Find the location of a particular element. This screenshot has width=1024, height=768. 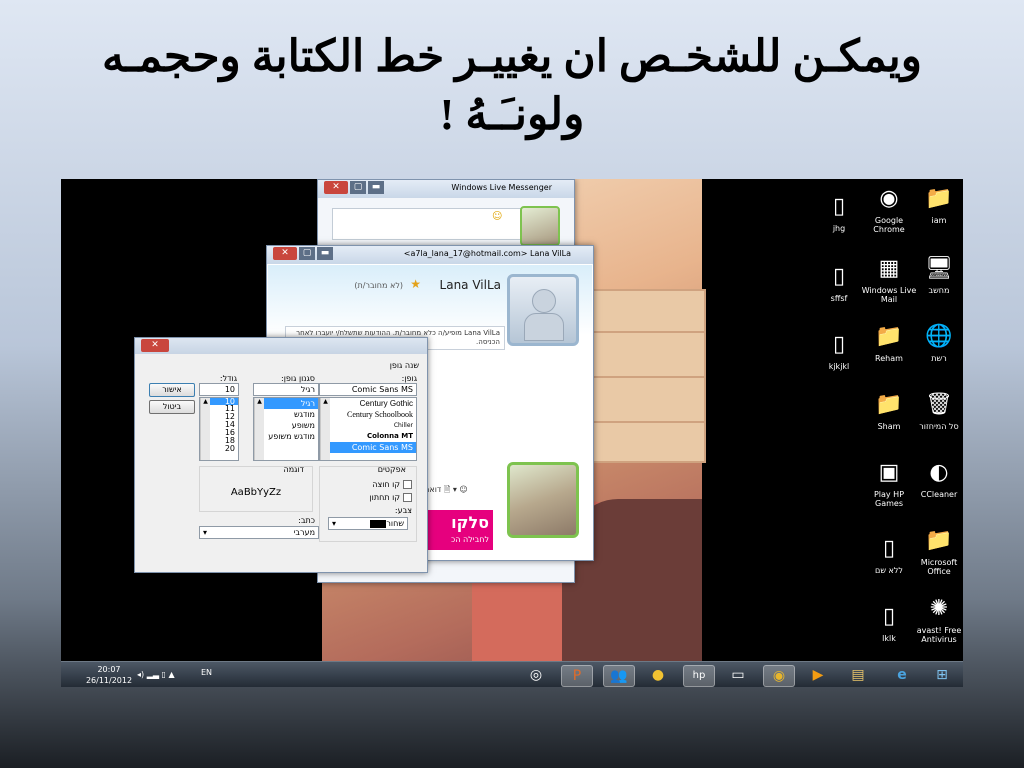

wallpaper-shelf is located at coordinates (649, 376).